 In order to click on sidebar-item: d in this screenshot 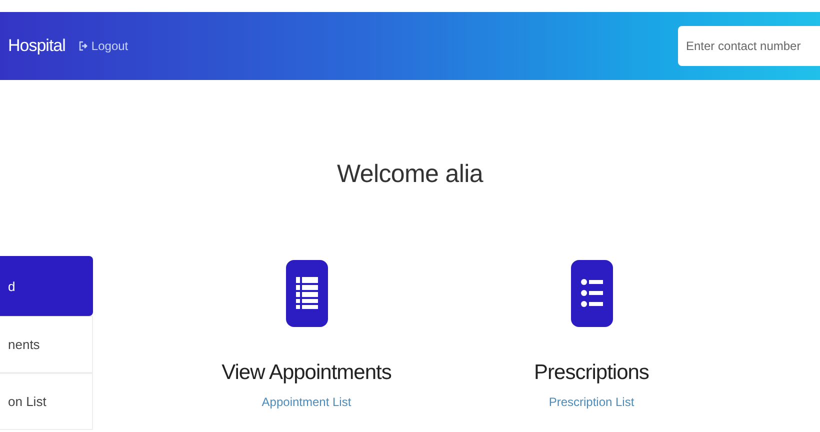, I will do `click(46, 286)`.